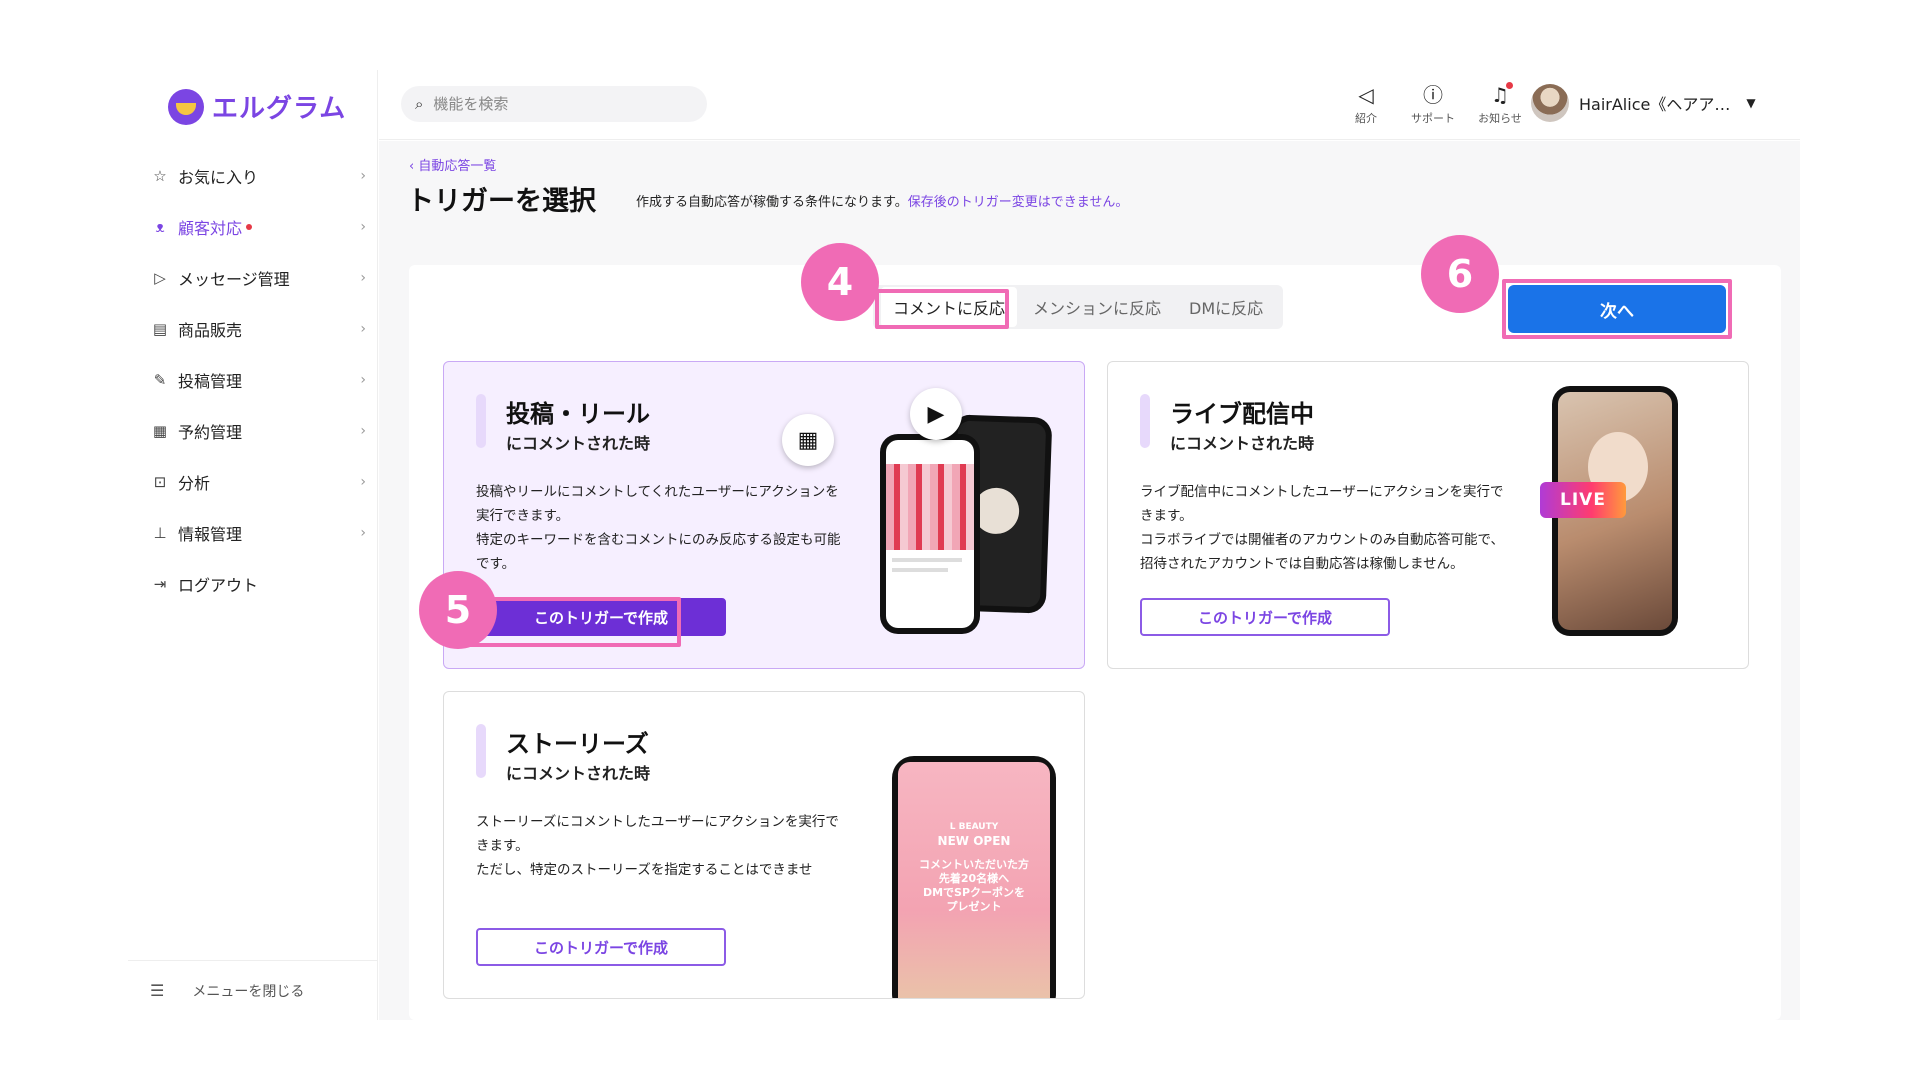 The height and width of the screenshot is (1080, 1920). I want to click on trigger-tabs: コメントに反応 メンションに反応 DMに反応, so click(1078, 307).